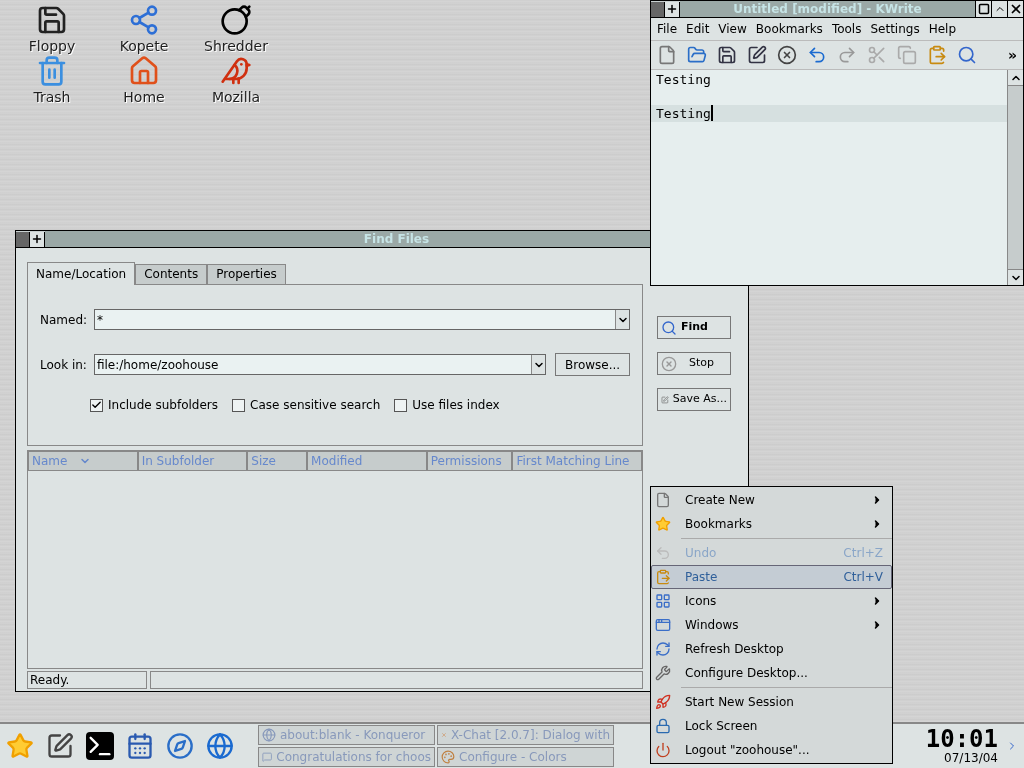  Describe the element at coordinates (663, 673) in the screenshot. I see `wrench-icon` at that location.